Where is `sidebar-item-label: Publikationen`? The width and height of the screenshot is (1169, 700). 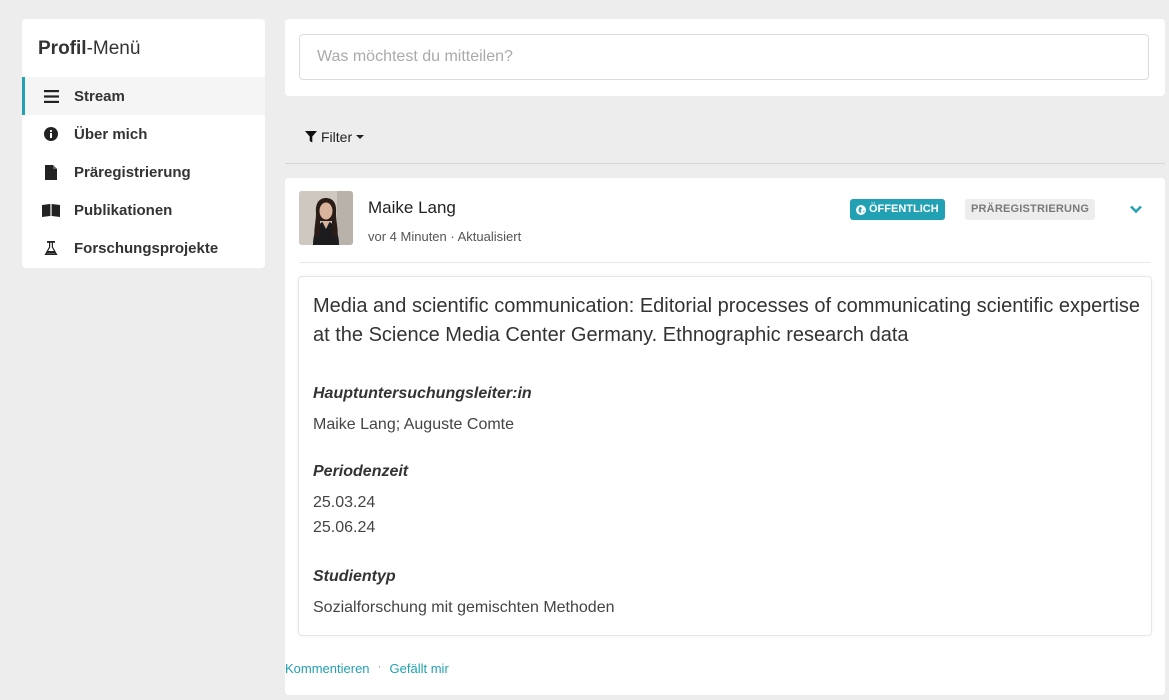 sidebar-item-label: Publikationen is located at coordinates (123, 210).